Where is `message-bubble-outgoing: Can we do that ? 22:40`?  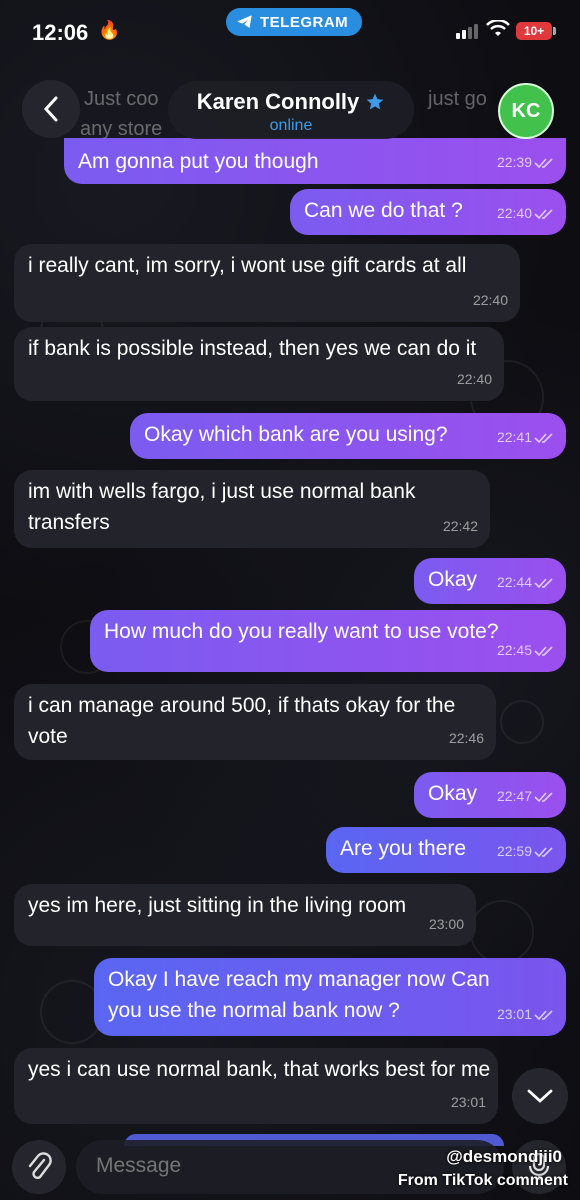
message-bubble-outgoing: Can we do that ? 22:40 is located at coordinates (428, 212).